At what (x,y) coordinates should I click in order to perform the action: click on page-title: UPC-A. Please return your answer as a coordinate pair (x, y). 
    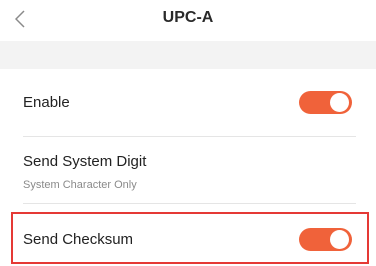
    Looking at the image, I should click on (188, 17).